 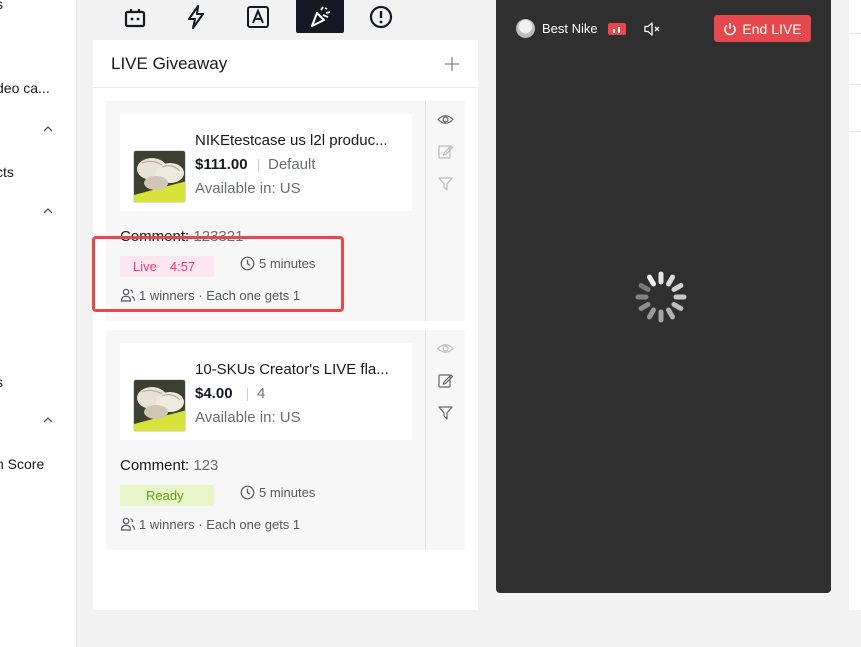 I want to click on lightning-icon, so click(x=196, y=16).